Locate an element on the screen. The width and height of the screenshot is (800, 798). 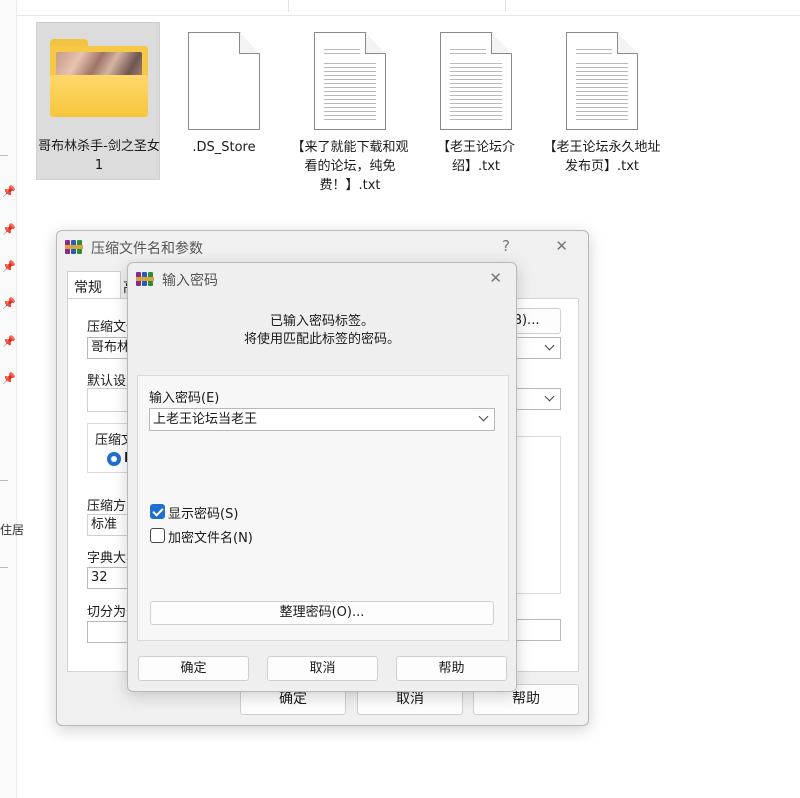
file-item-txt: 【老王论坛永久地址发布页】.txt is located at coordinates (602, 101).